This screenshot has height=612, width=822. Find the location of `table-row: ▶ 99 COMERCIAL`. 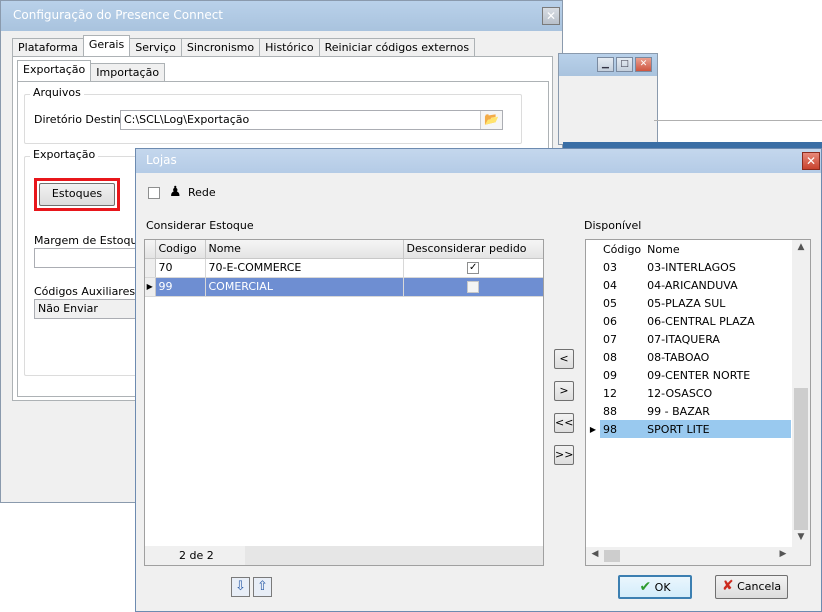

table-row: ▶ 99 COMERCIAL is located at coordinates (344, 287).